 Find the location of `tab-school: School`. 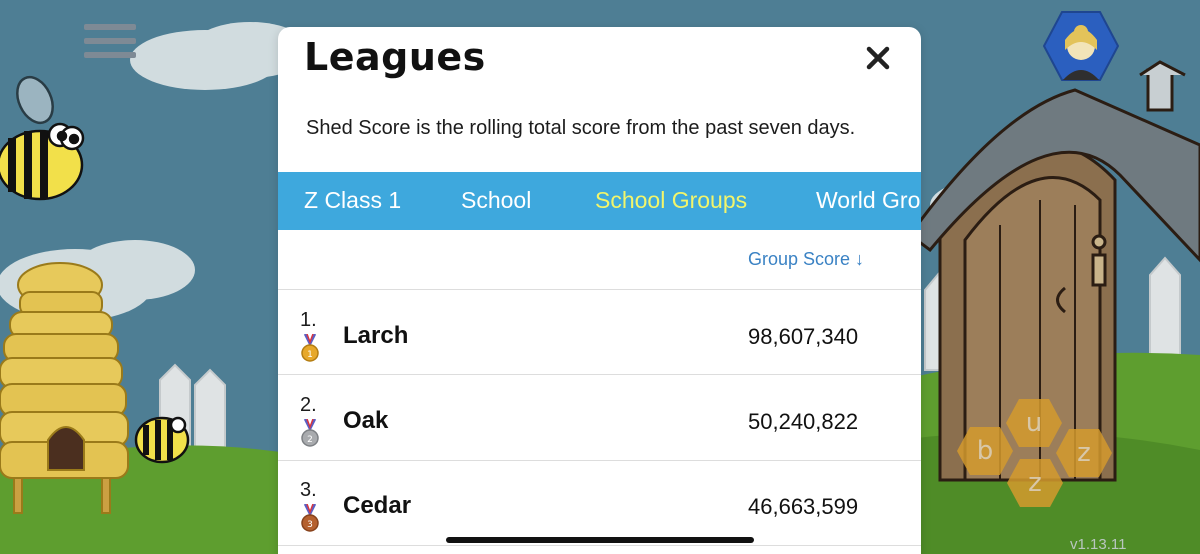

tab-school: School is located at coordinates (496, 200).